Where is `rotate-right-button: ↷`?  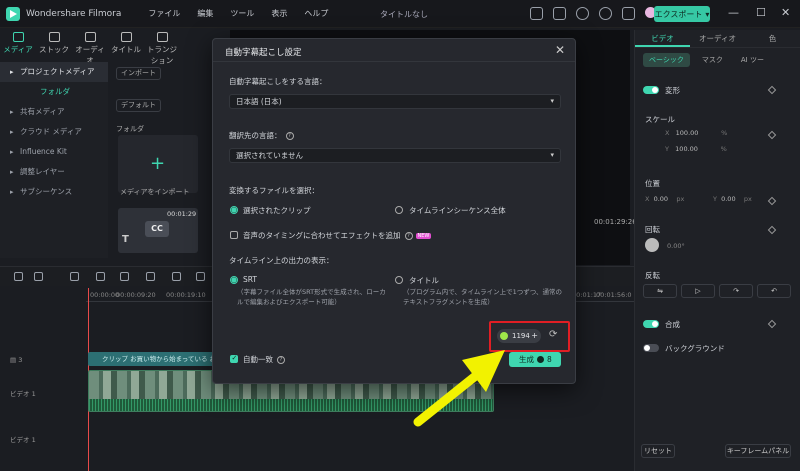 rotate-right-button: ↷ is located at coordinates (736, 291).